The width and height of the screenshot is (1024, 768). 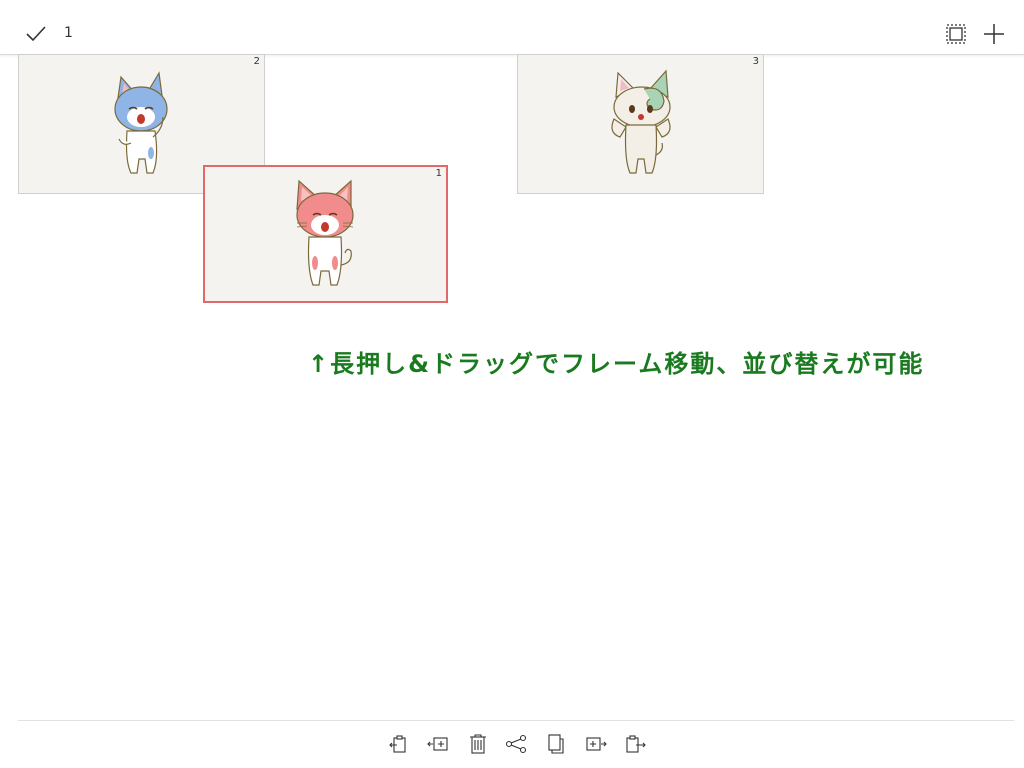 I want to click on frame-number: 3, so click(x=755, y=61).